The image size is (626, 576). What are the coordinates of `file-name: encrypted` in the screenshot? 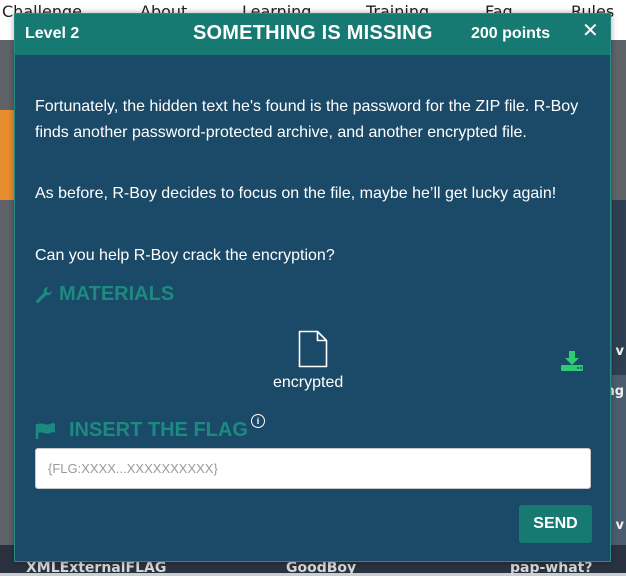 It's located at (308, 383).